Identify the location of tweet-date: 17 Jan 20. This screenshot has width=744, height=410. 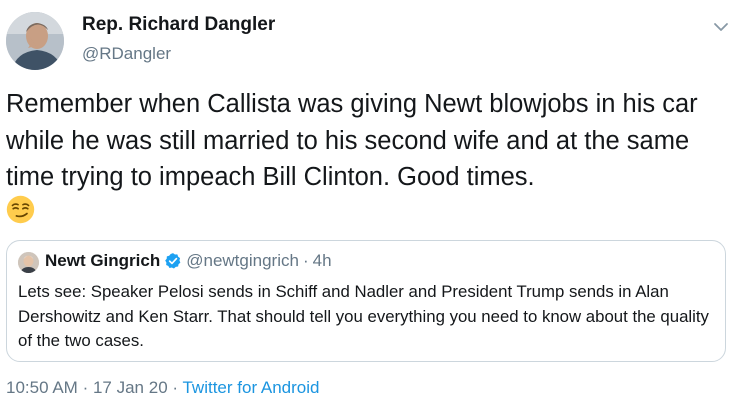
(130, 387).